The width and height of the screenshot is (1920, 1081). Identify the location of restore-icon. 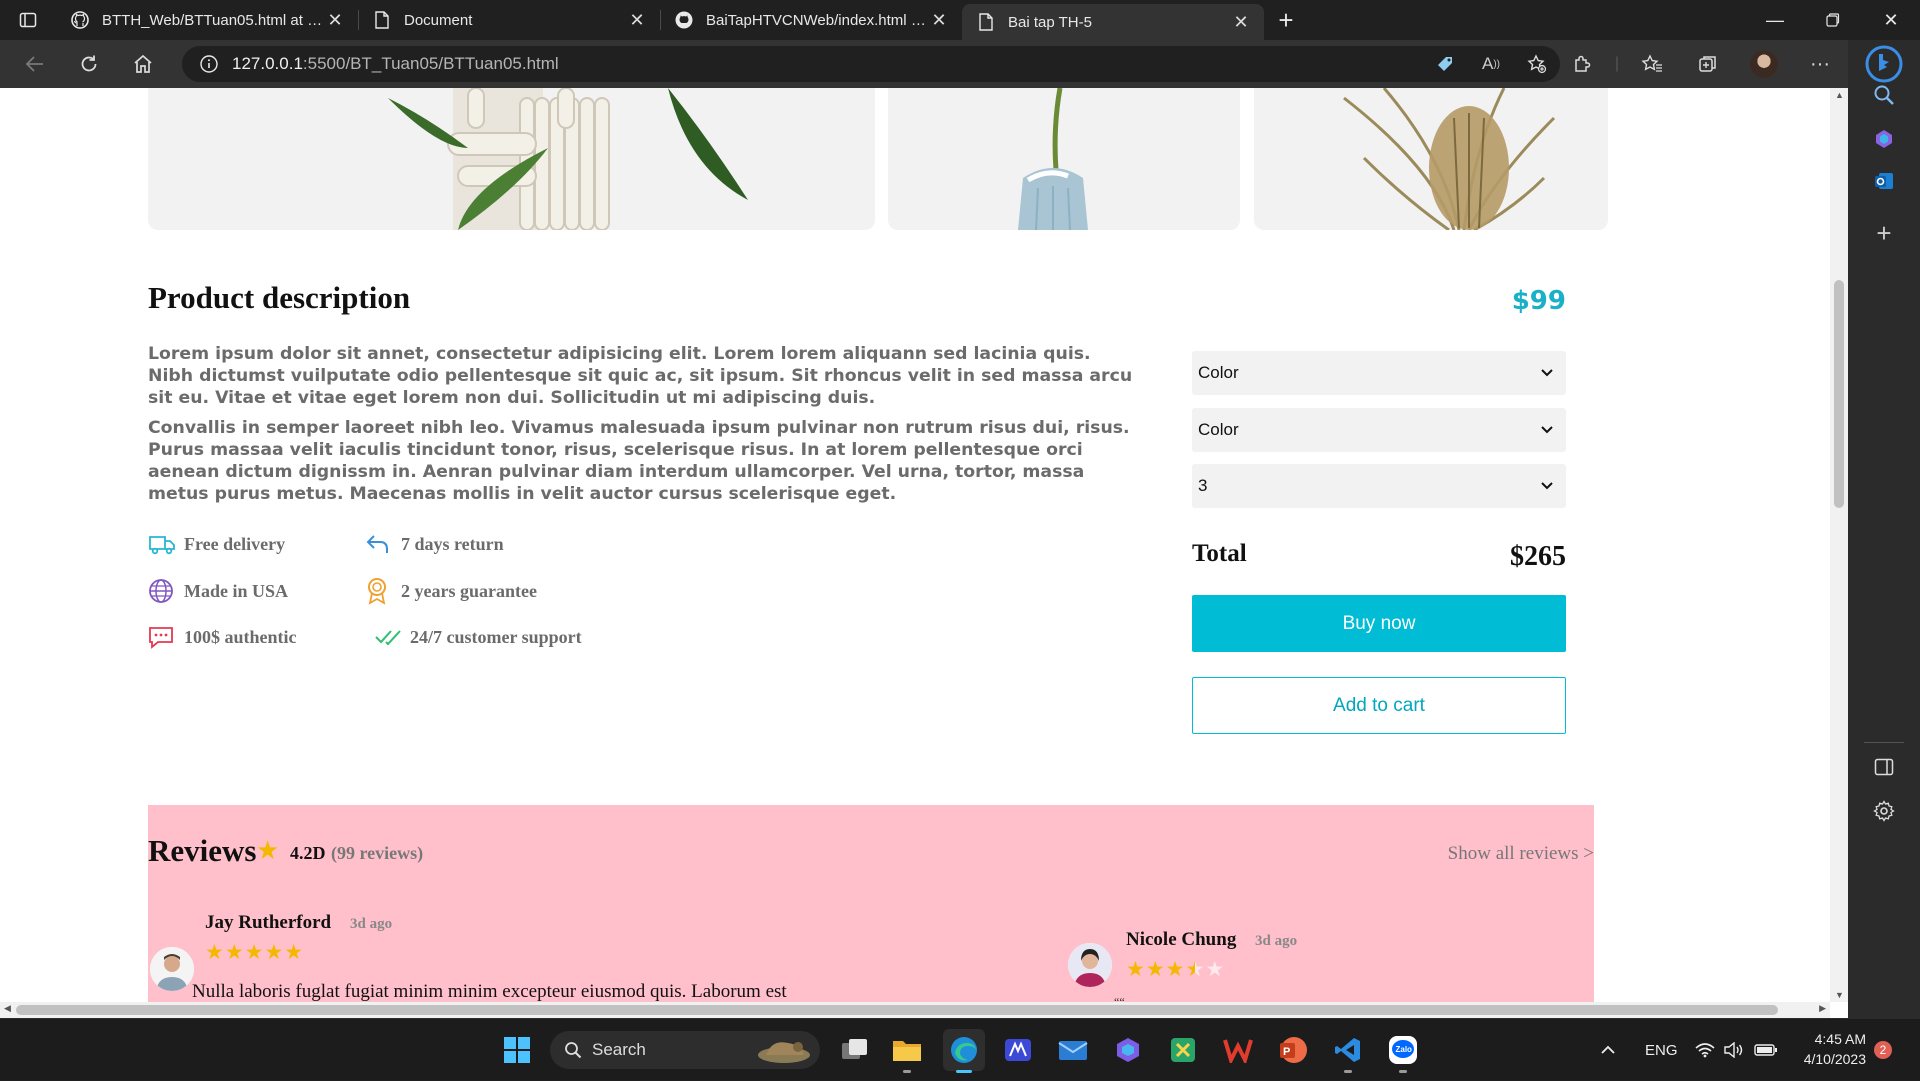
(1833, 20).